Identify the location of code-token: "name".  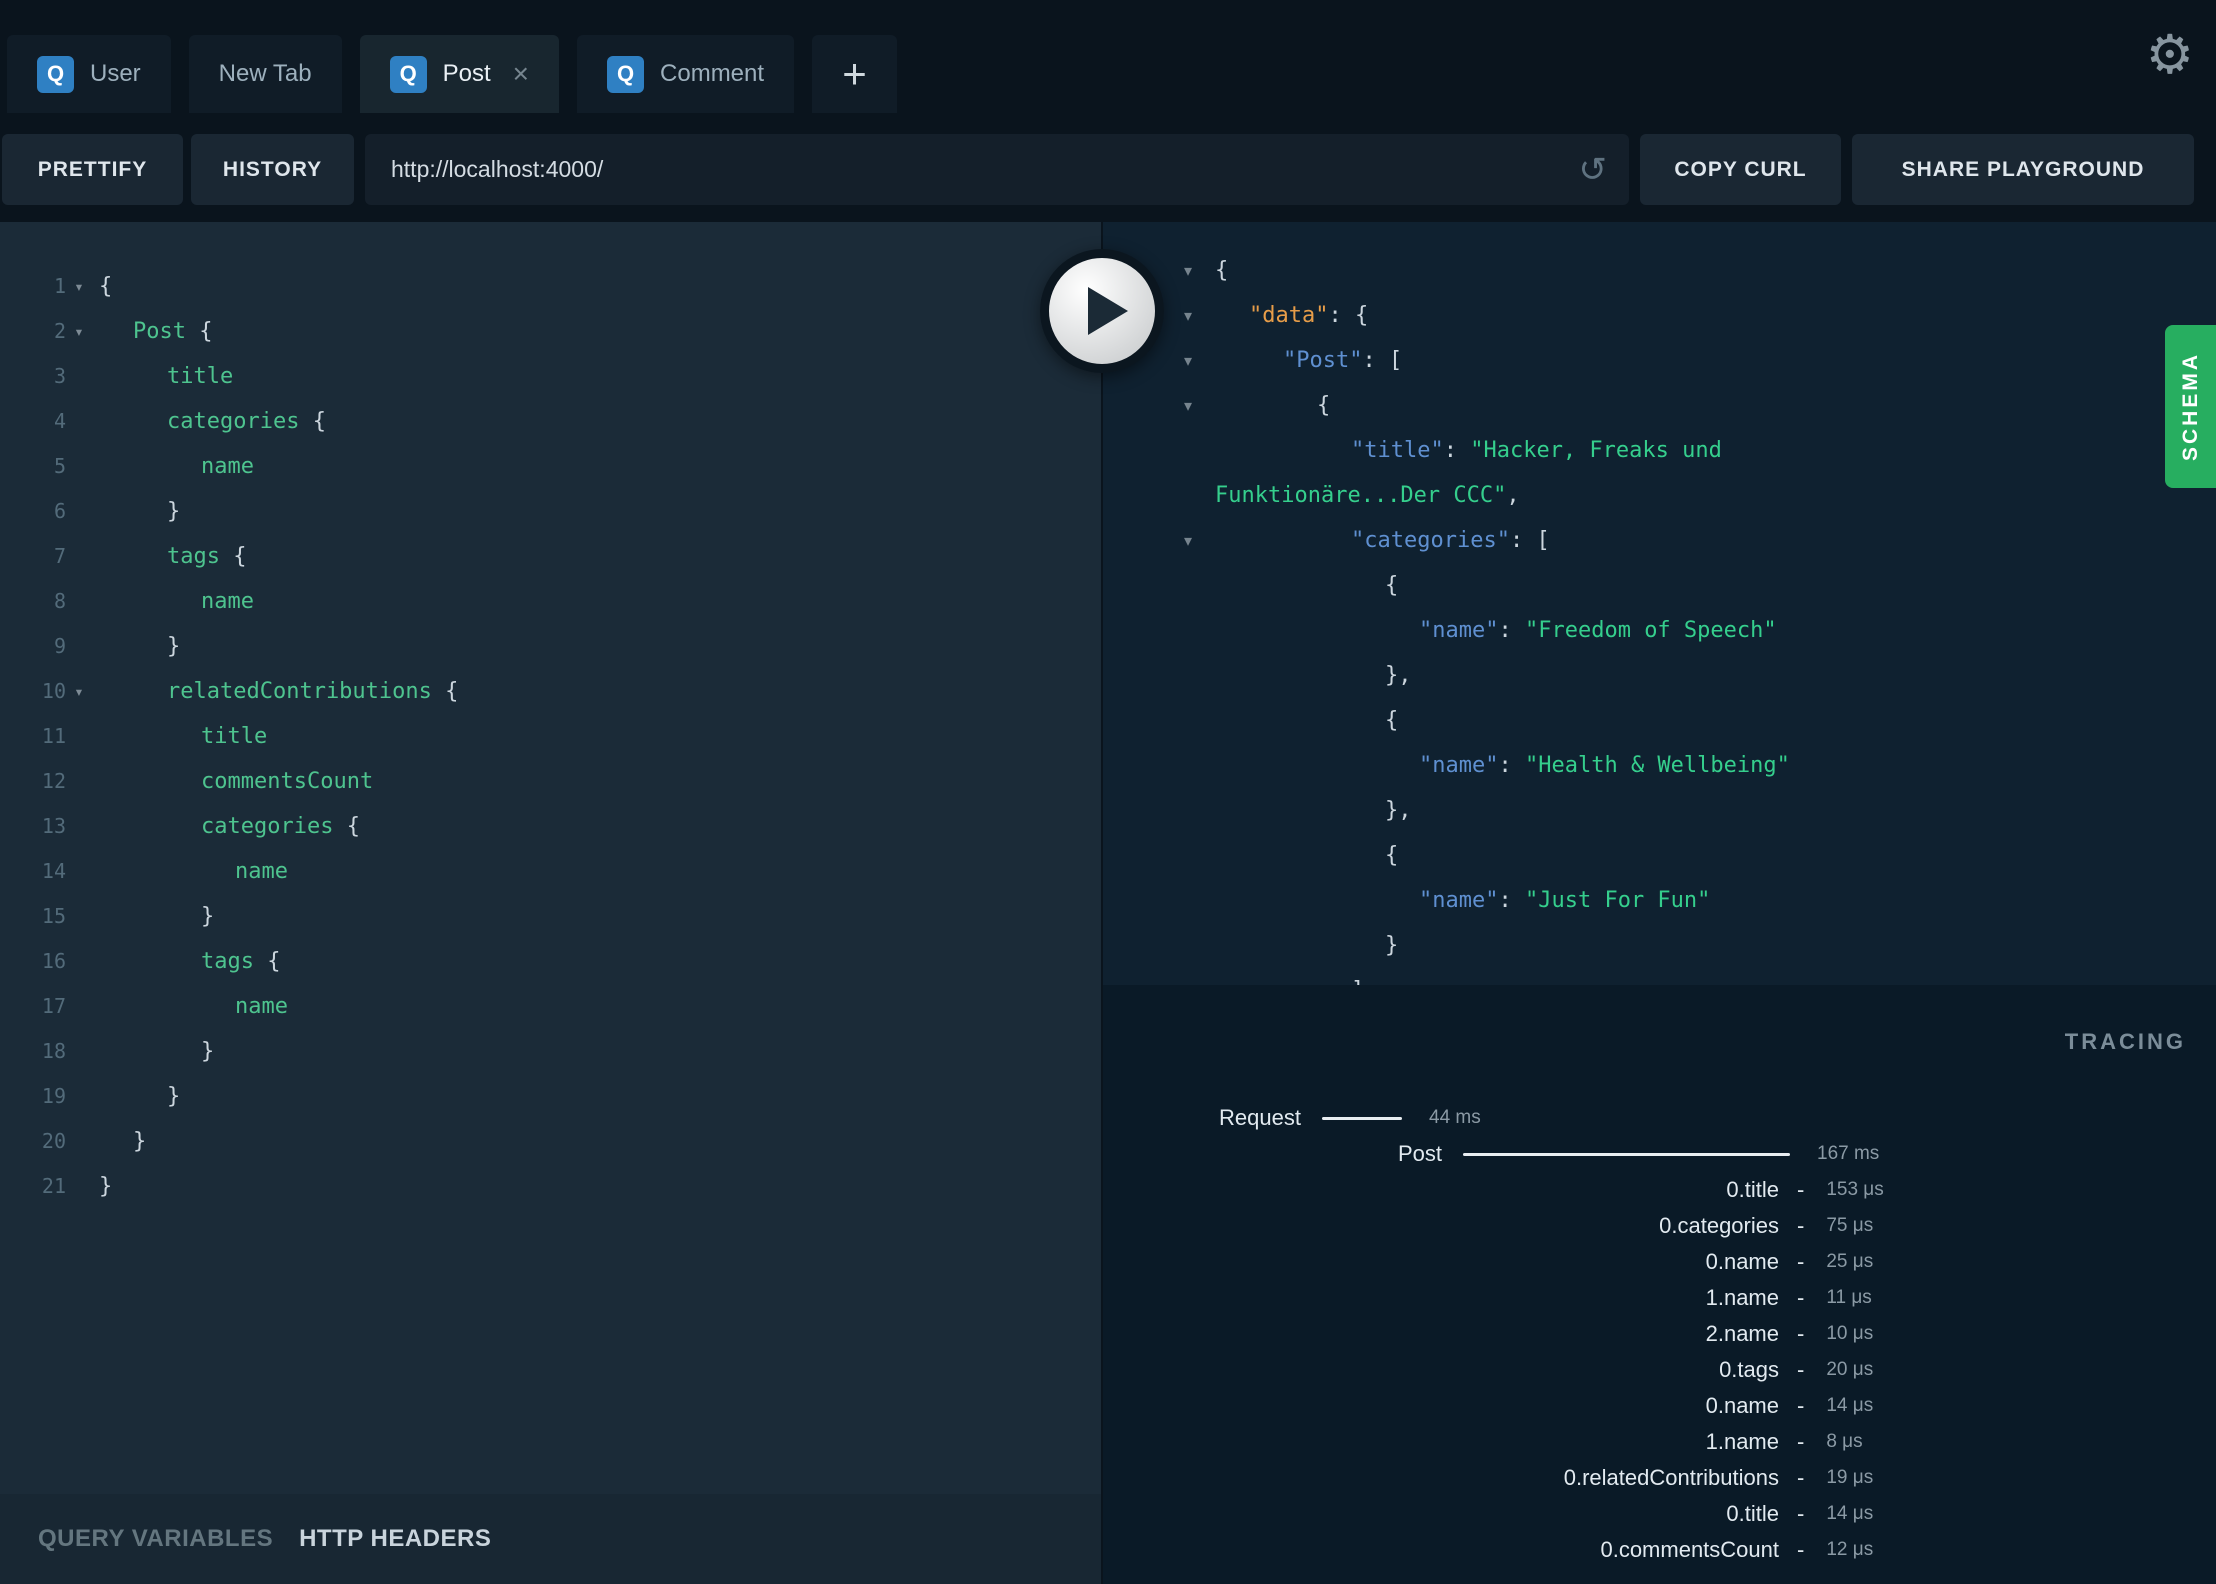
(1459, 900).